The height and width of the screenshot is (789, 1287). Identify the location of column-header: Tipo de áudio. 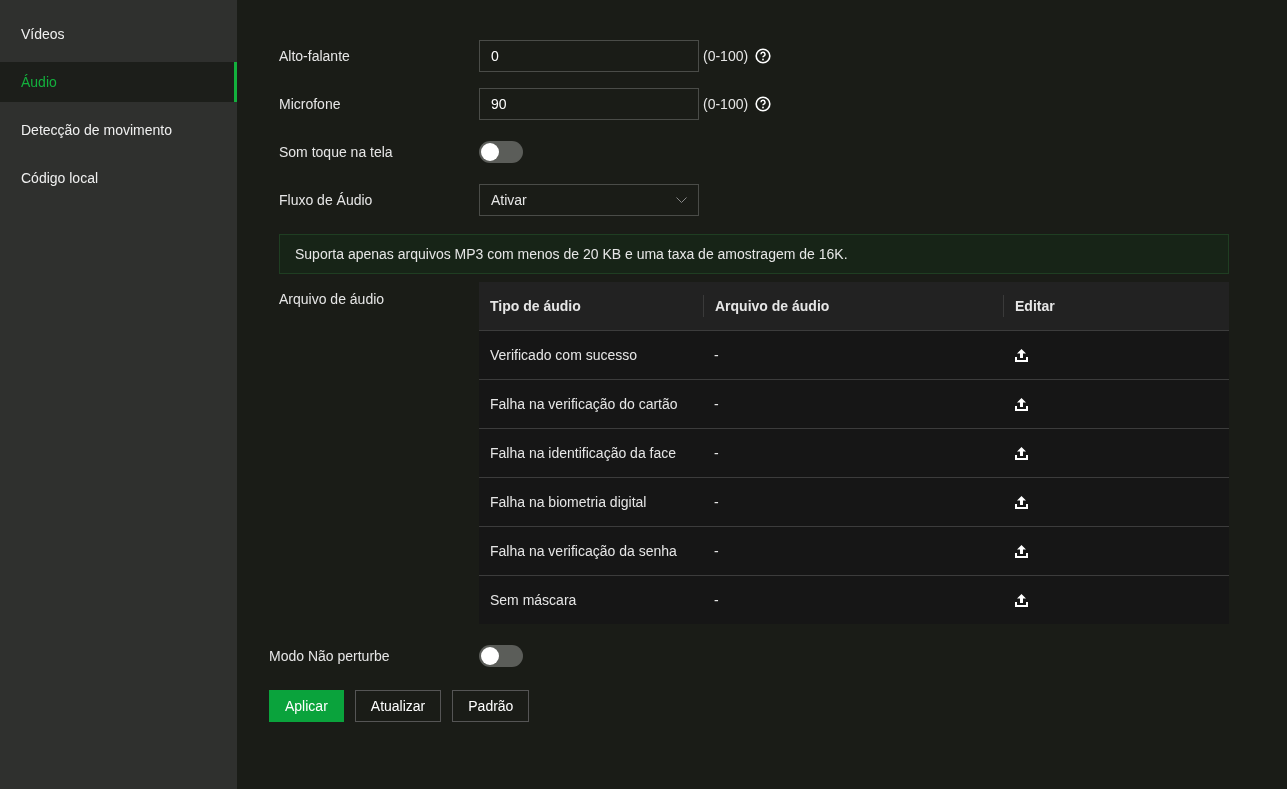
(535, 306).